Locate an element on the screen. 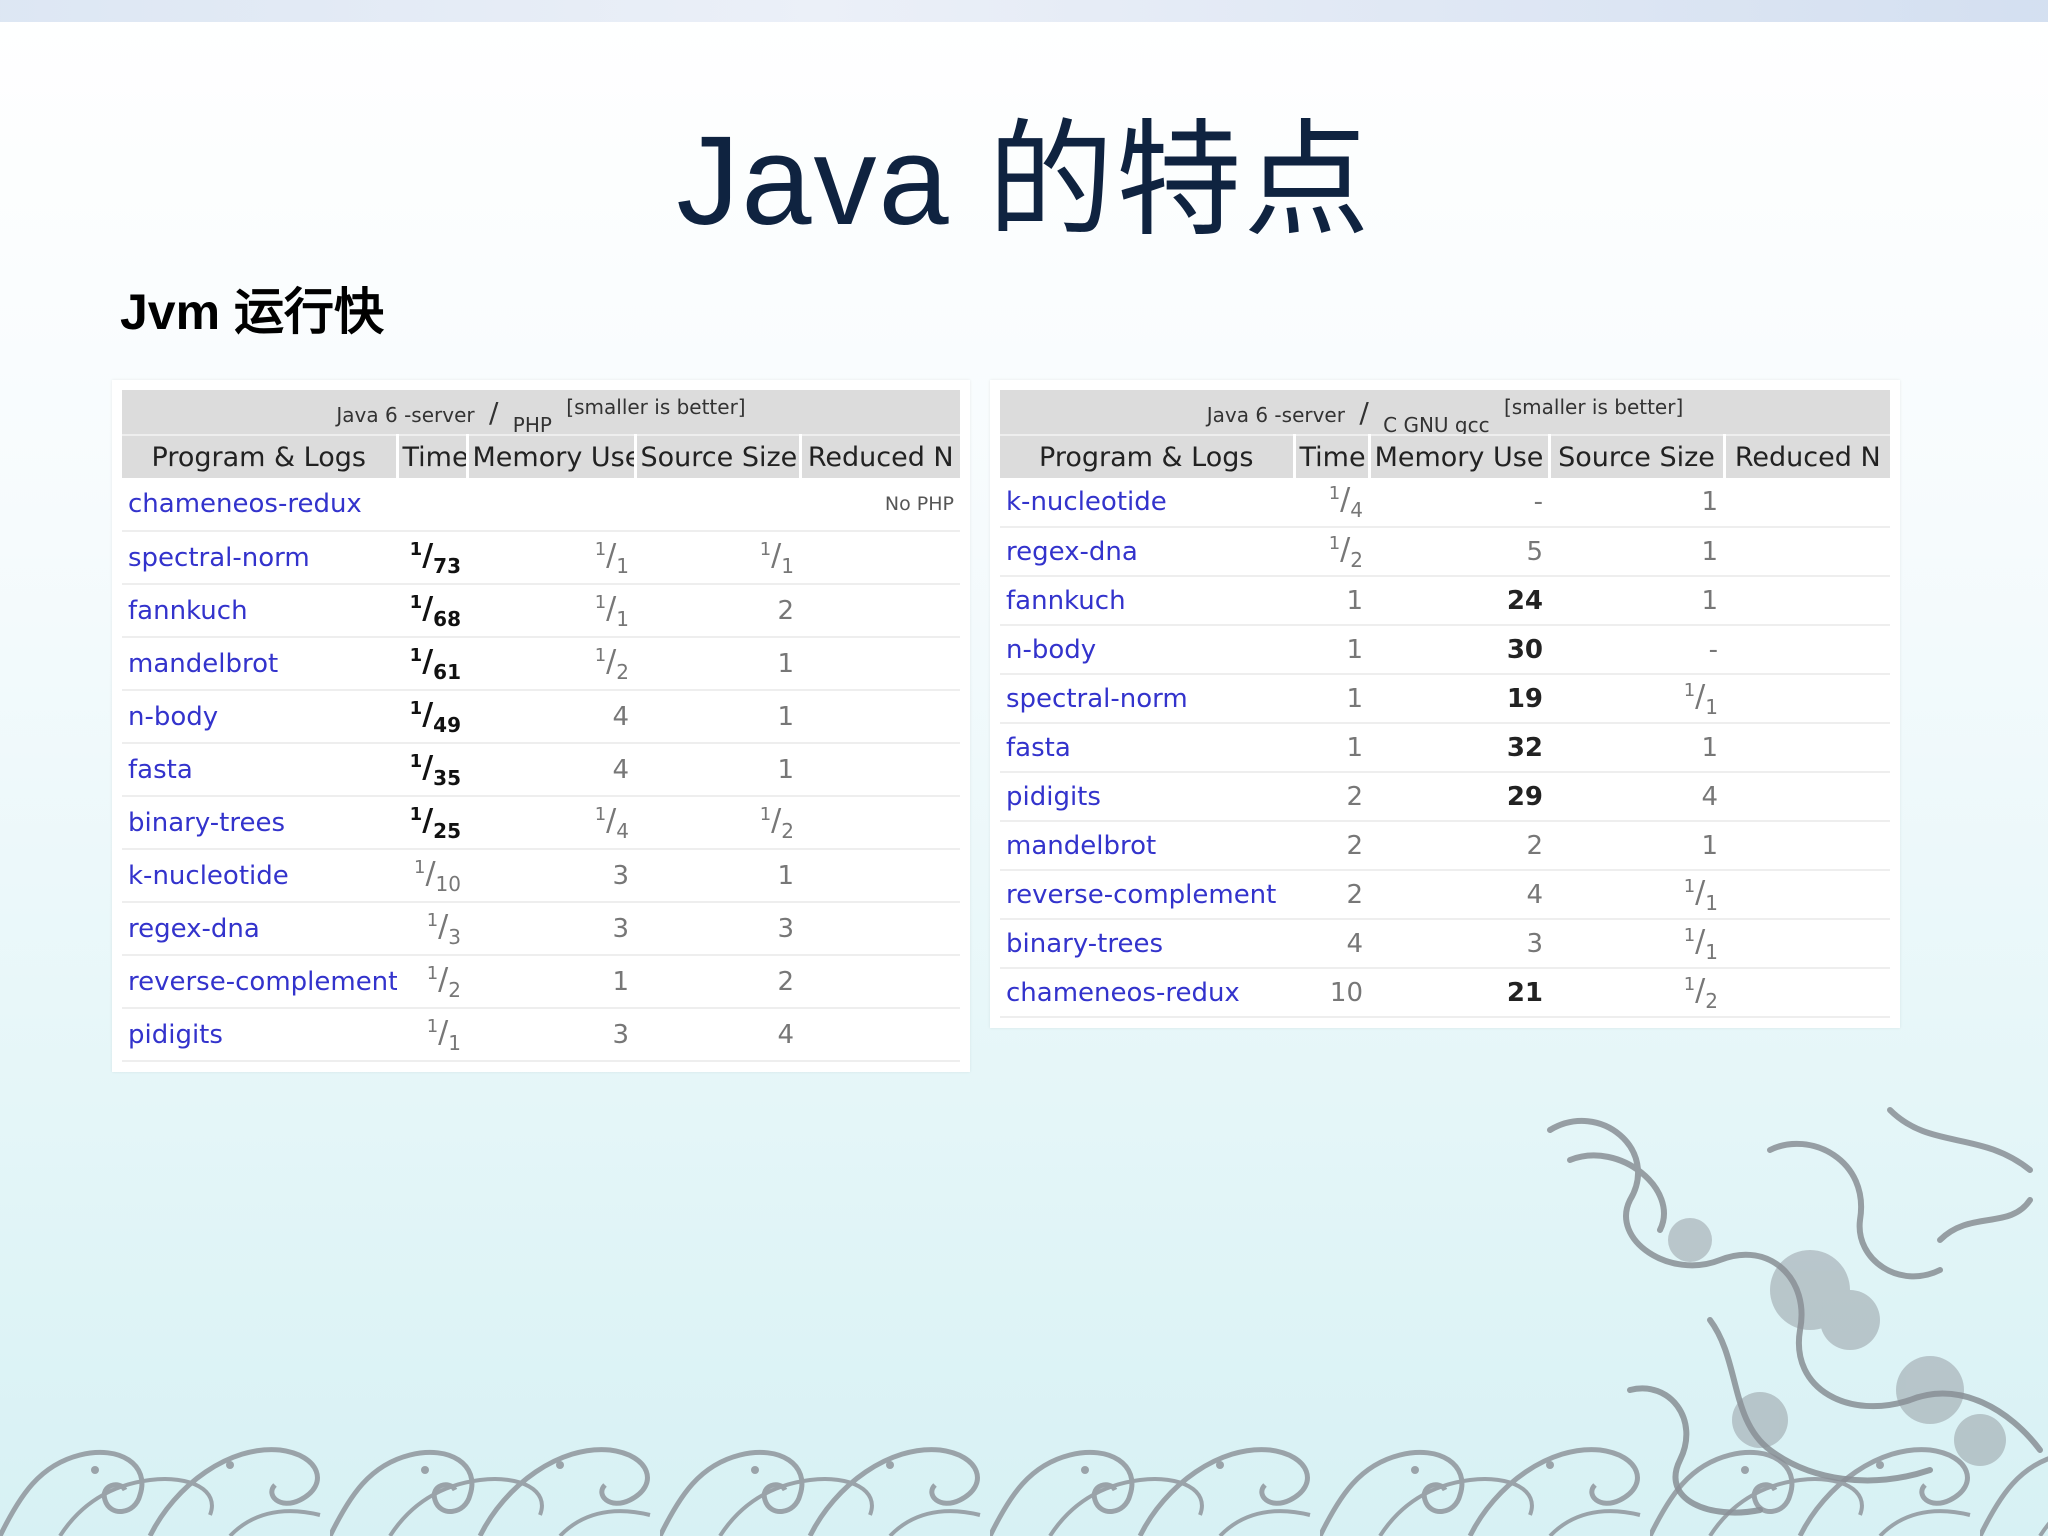  caption-note: [smaller is better] is located at coordinates (656, 406).